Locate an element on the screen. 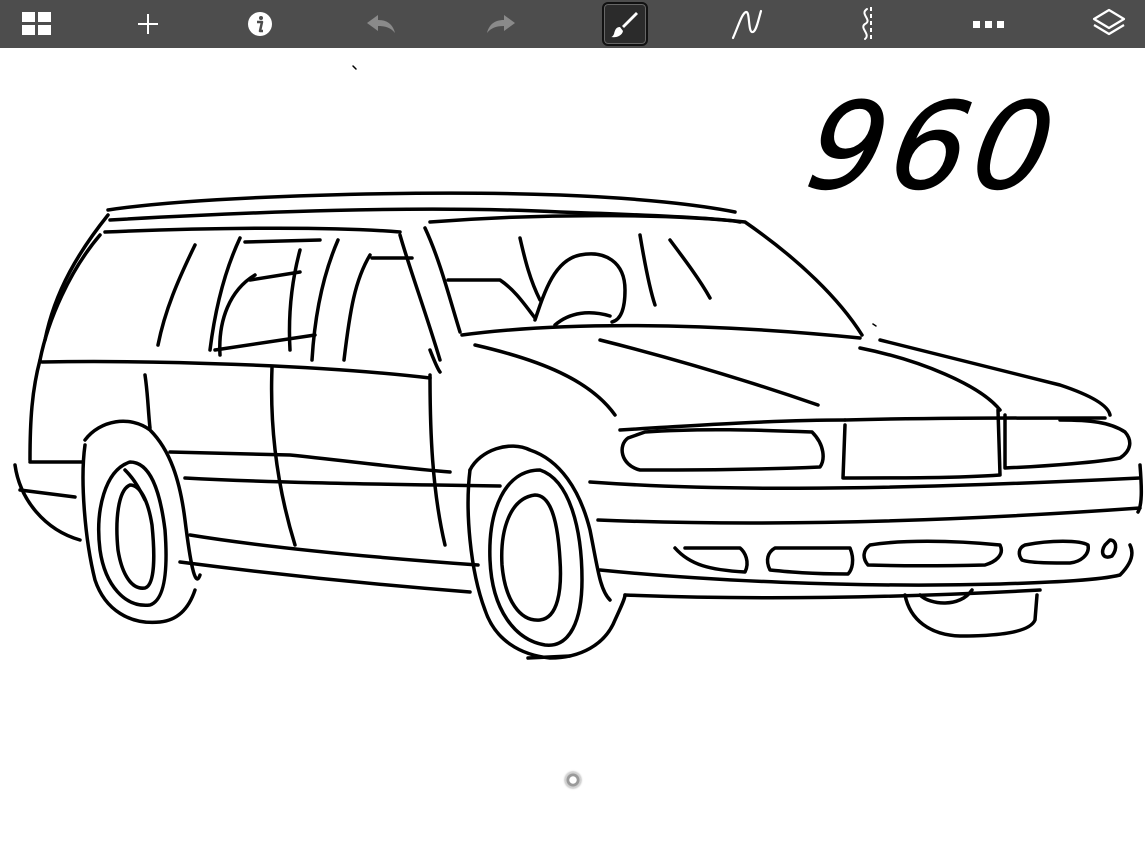  grid-icon is located at coordinates (36, 23).